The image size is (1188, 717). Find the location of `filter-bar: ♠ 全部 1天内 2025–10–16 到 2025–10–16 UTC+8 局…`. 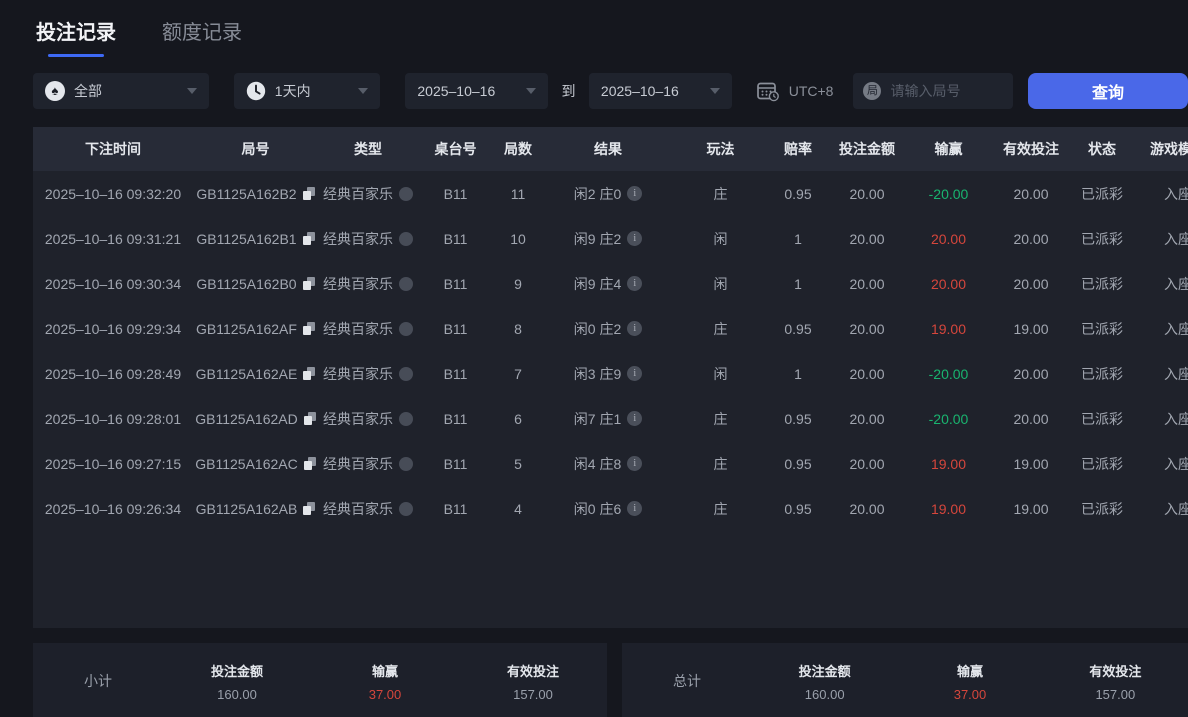

filter-bar: ♠ 全部 1天内 2025–10–16 到 2025–10–16 UTC+8 局… is located at coordinates (610, 91).